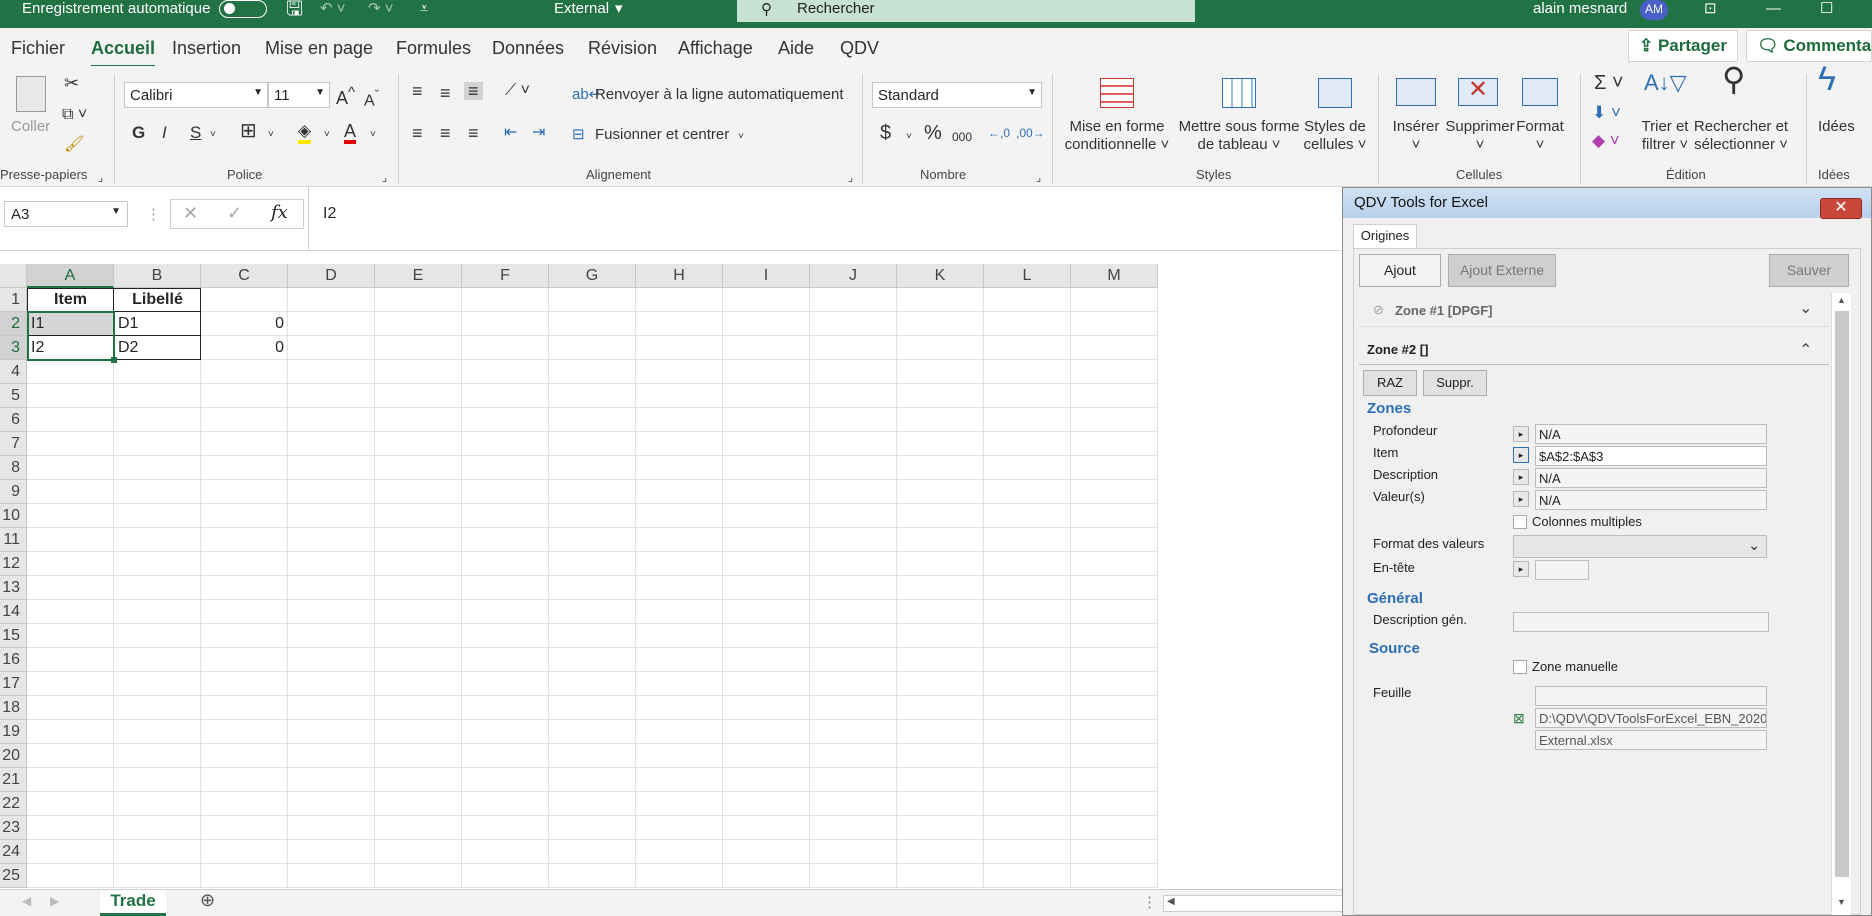 This screenshot has width=1872, height=916. Describe the element at coordinates (1809, 270) in the screenshot. I see `save-button: Sauver` at that location.